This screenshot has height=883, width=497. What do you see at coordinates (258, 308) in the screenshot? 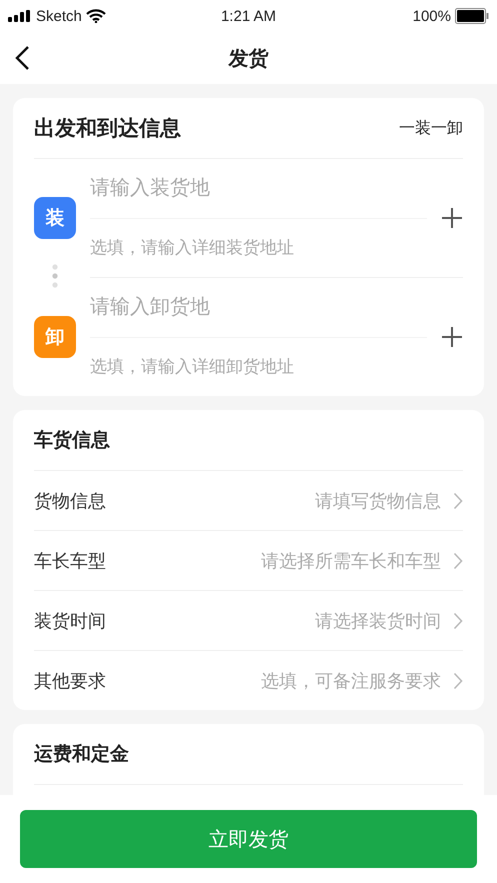
I see `address-field: 请输入卸货地` at bounding box center [258, 308].